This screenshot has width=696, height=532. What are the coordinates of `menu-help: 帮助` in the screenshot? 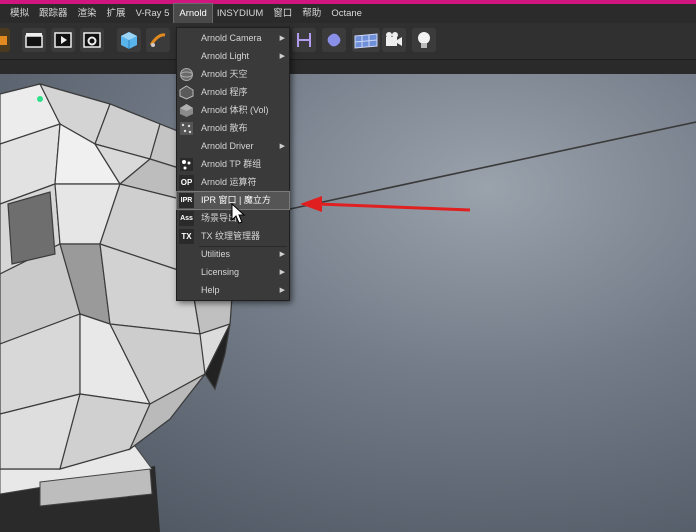 It's located at (311, 13).